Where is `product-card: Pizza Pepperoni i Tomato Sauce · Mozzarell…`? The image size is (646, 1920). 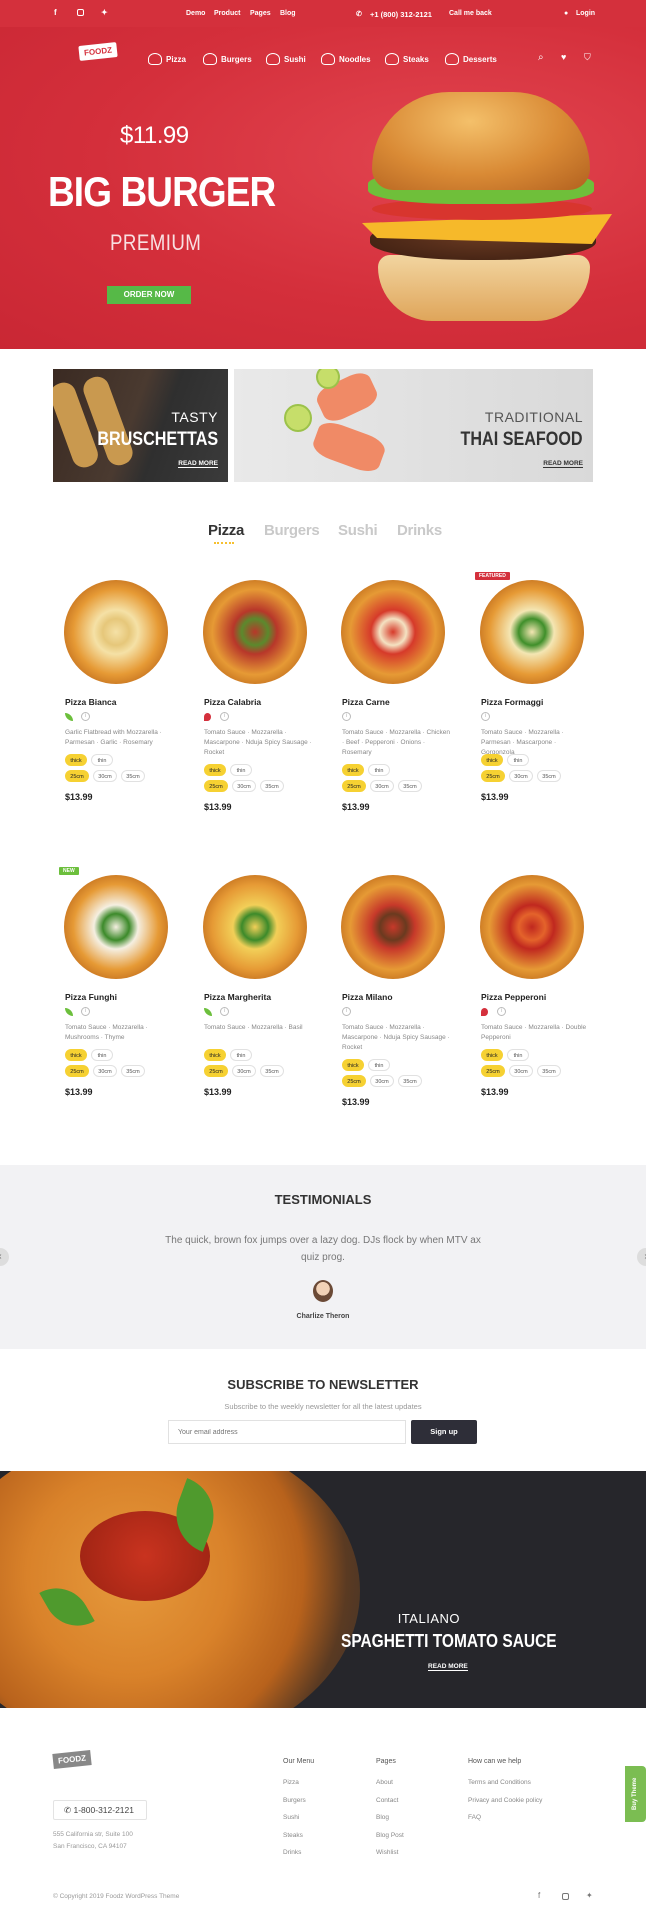 product-card: Pizza Pepperoni i Tomato Sauce · Mozzarell… is located at coordinates (540, 1000).